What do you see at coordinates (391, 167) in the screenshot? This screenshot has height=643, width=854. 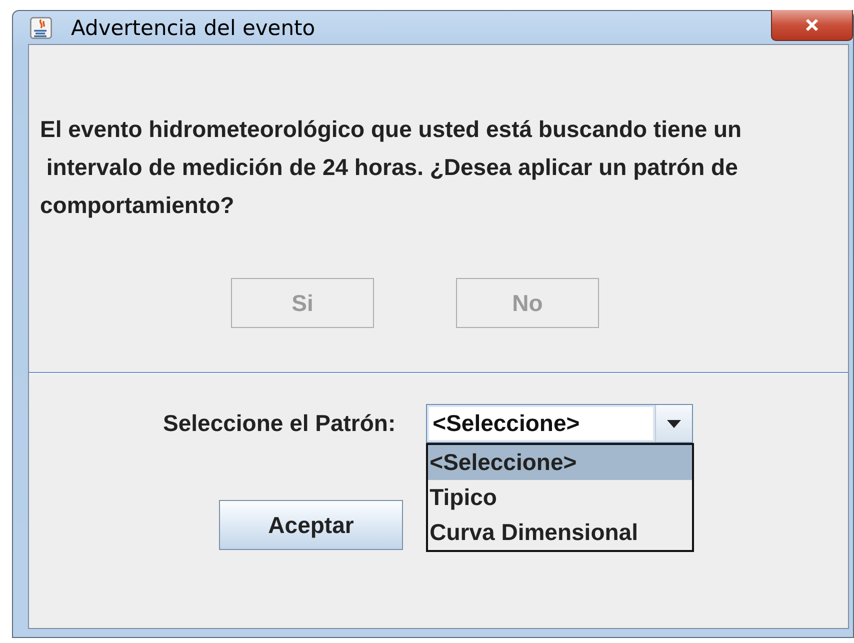 I see `warning-message: El evento hidrometeorológico que usted está buscando tiene un intervalo de medición de 24 horas. ¿Desea aplicar un patrón de comportamiento?` at bounding box center [391, 167].